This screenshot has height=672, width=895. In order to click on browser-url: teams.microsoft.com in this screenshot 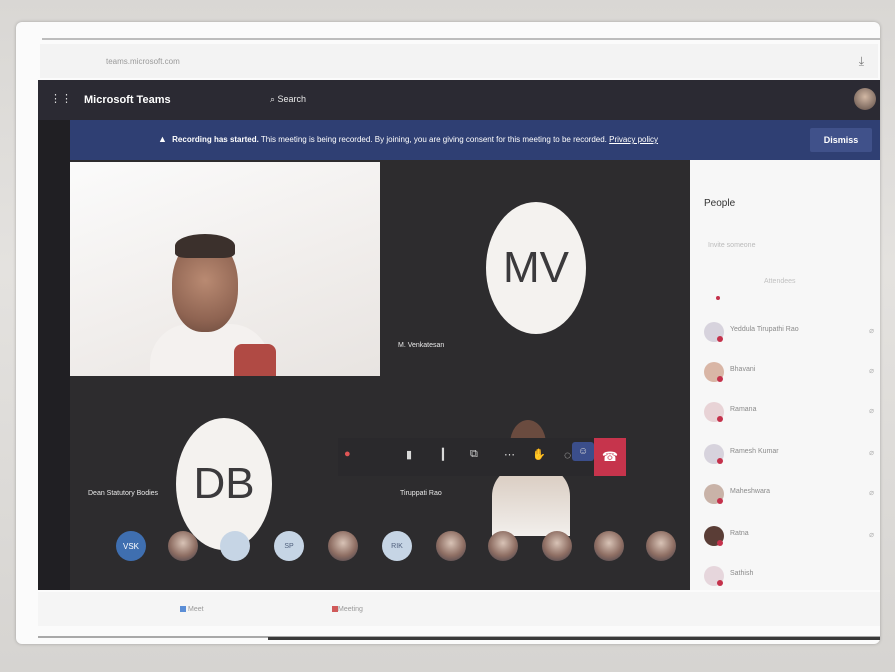, I will do `click(143, 61)`.